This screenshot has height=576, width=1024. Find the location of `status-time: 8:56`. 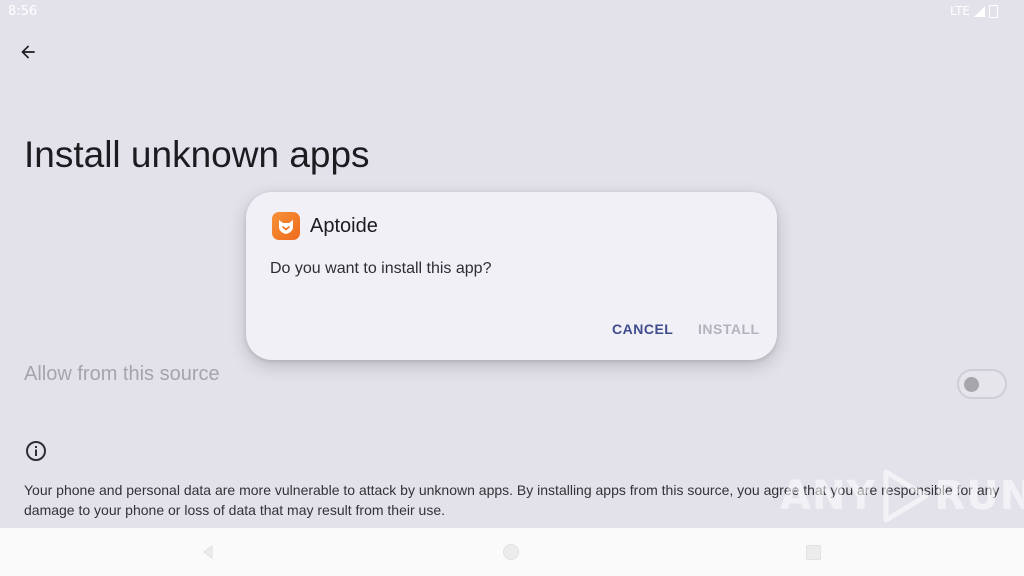

status-time: 8:56 is located at coordinates (23, 11).